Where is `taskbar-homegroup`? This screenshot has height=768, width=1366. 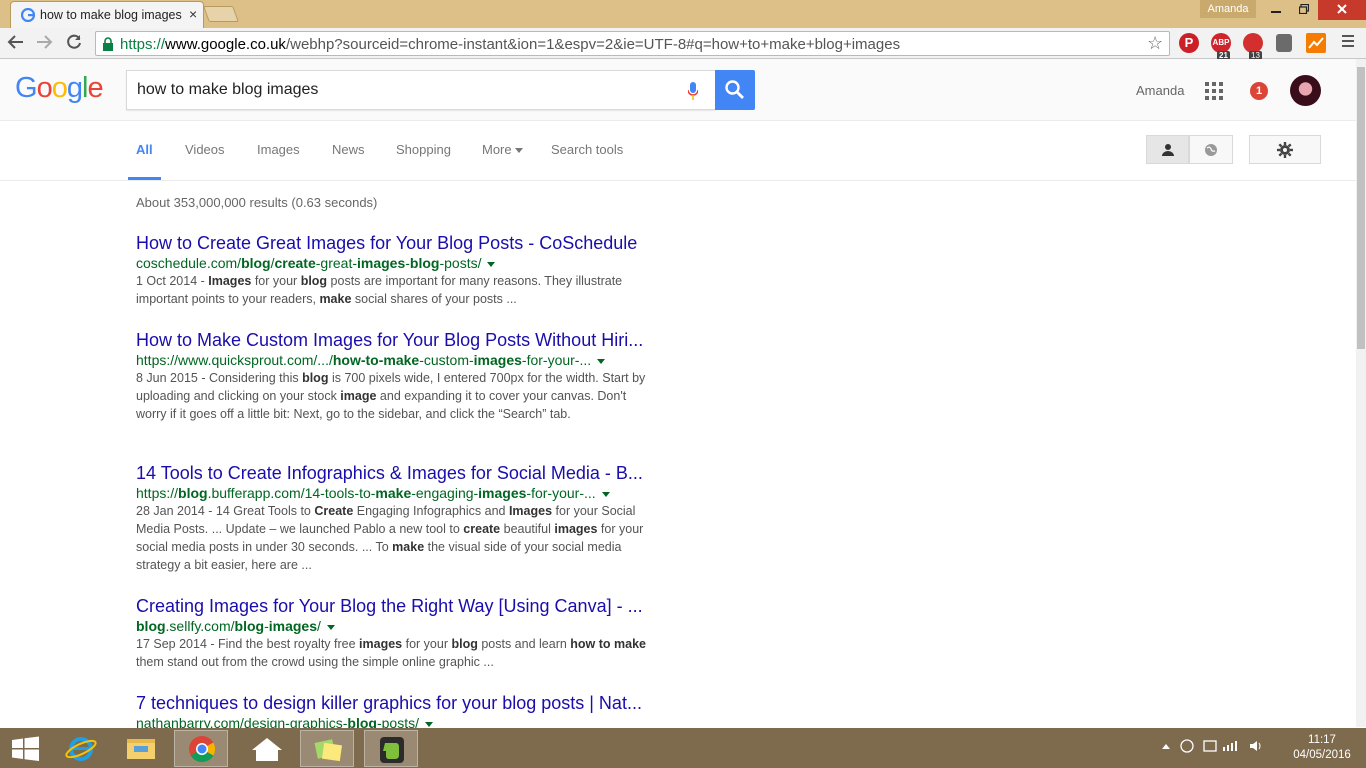
taskbar-homegroup is located at coordinates (267, 748).